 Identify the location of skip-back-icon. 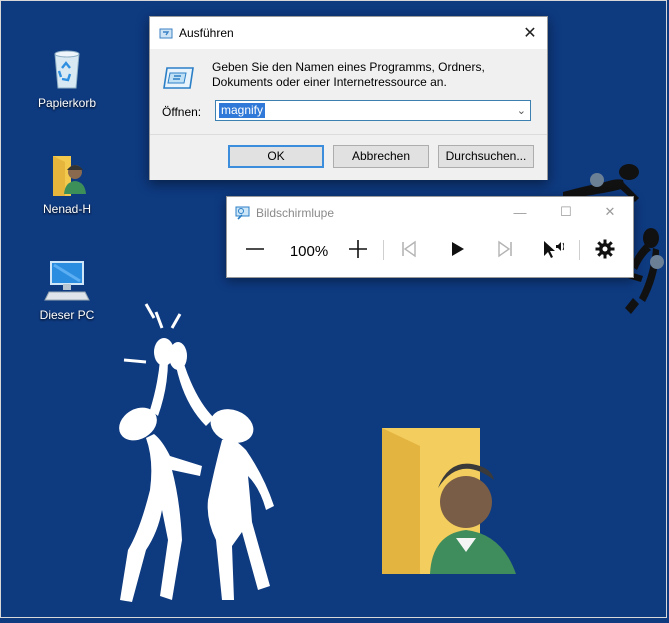
(409, 251).